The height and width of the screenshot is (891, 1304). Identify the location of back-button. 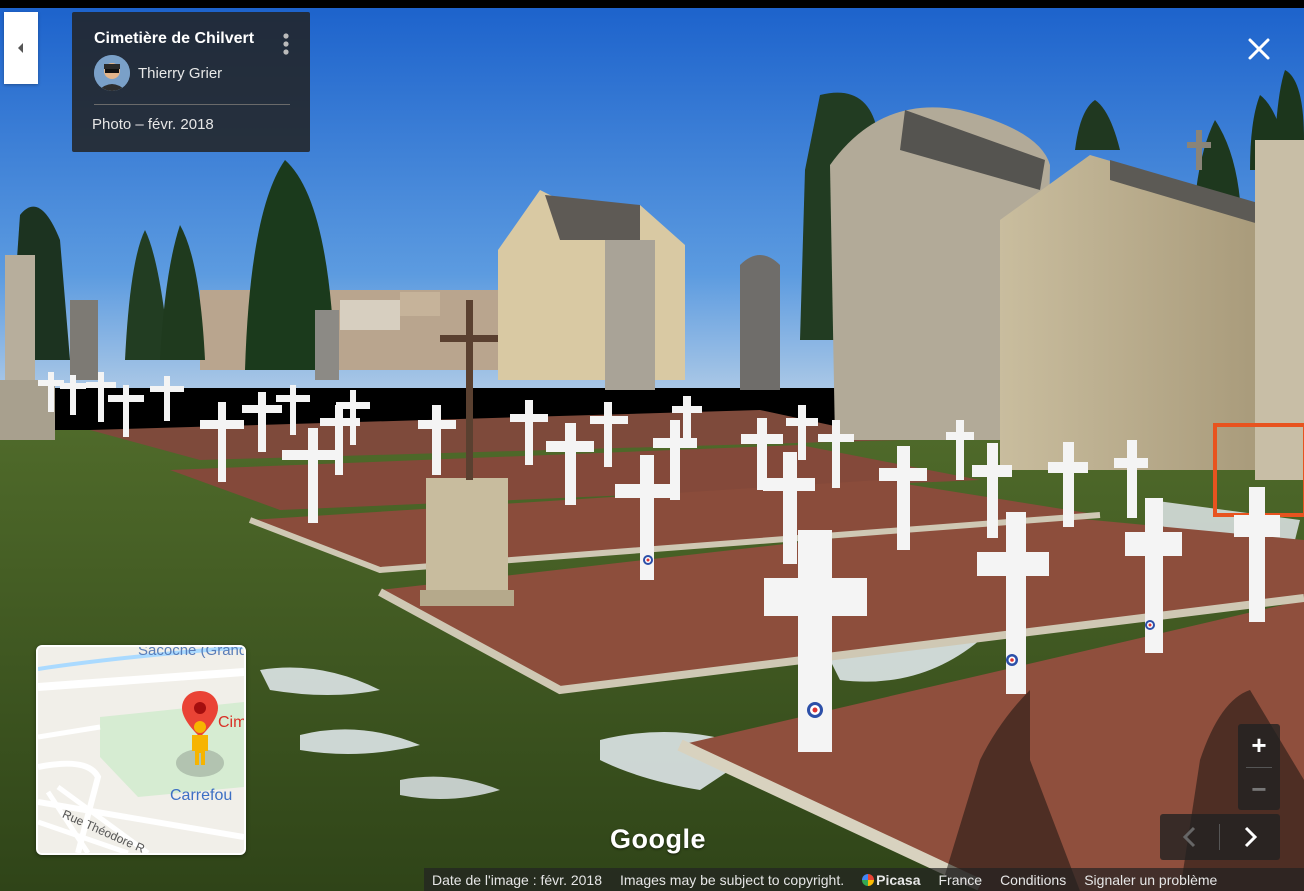
(21, 48).